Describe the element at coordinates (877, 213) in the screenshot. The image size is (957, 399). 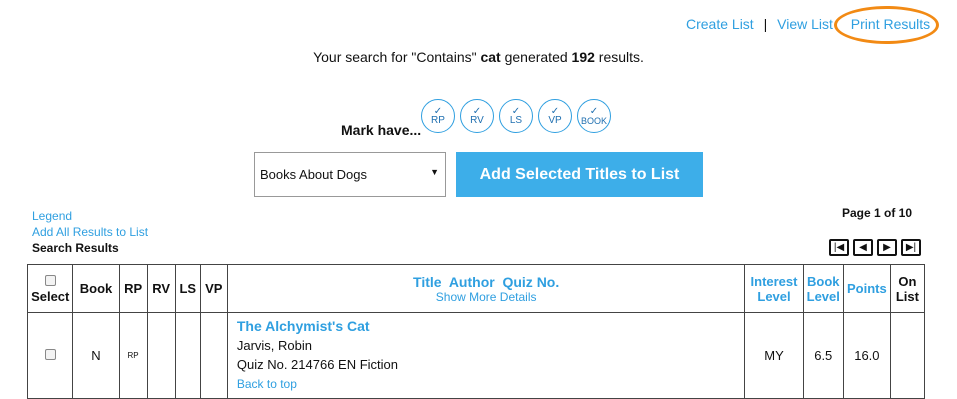
I see `page-info: Page 1 of 10` at that location.